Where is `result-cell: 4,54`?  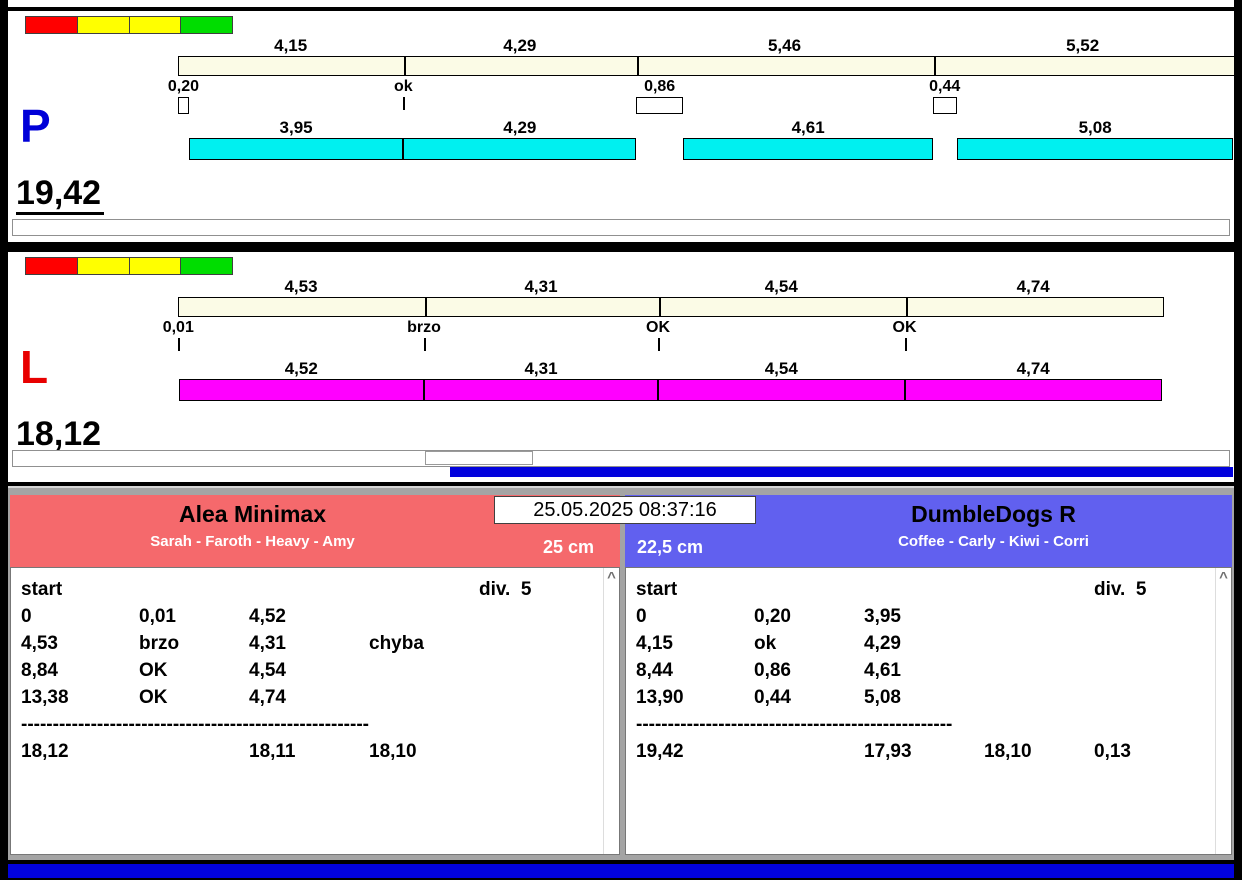 result-cell: 4,54 is located at coordinates (267, 670).